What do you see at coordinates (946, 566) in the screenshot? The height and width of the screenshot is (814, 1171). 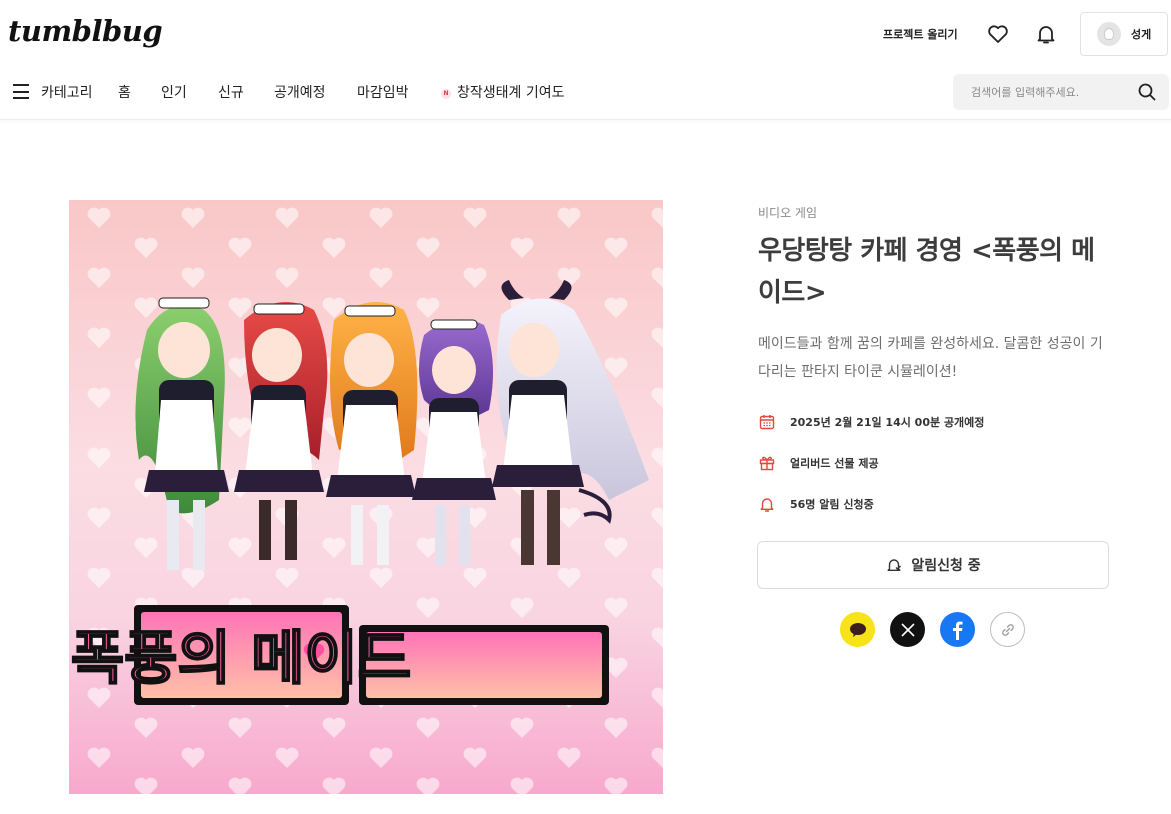 I see `notify-button-label: 알림신청 중` at bounding box center [946, 566].